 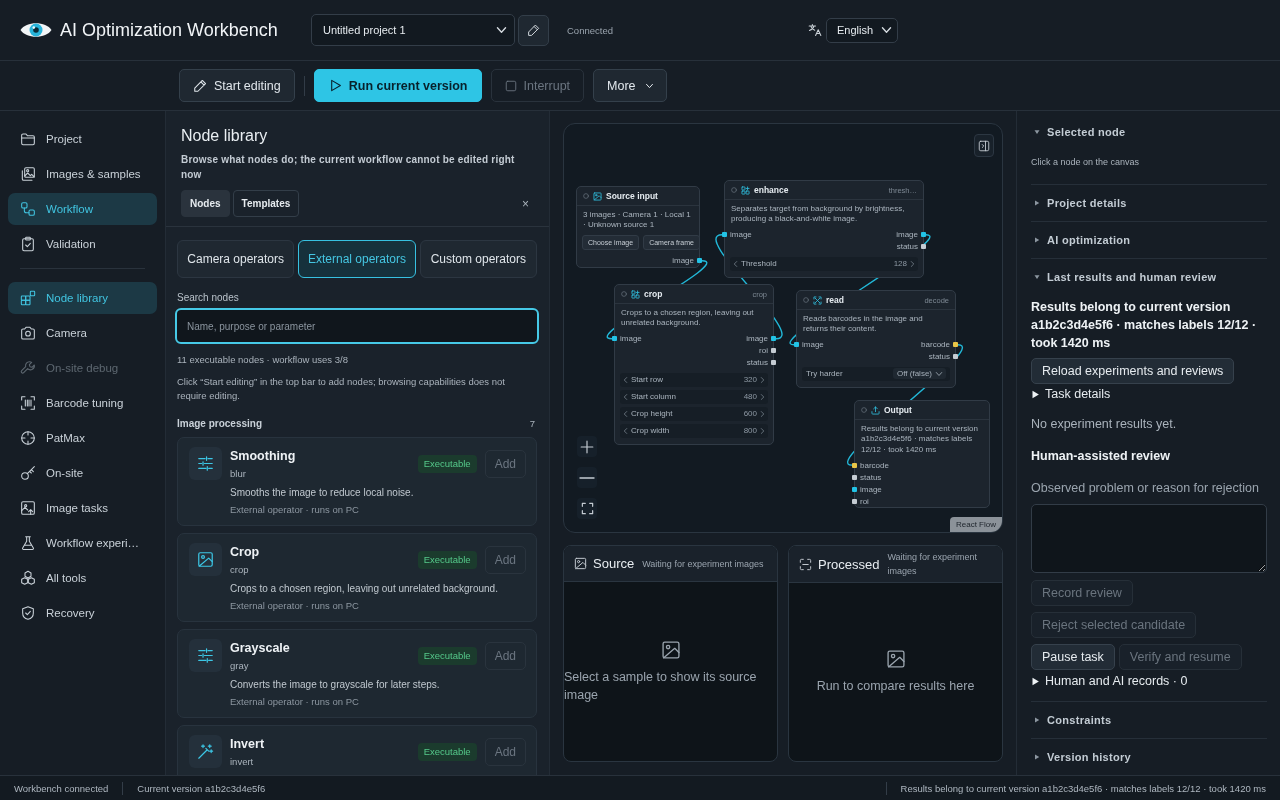 I want to click on nav-item: Barcode tuning, so click(x=82, y=403).